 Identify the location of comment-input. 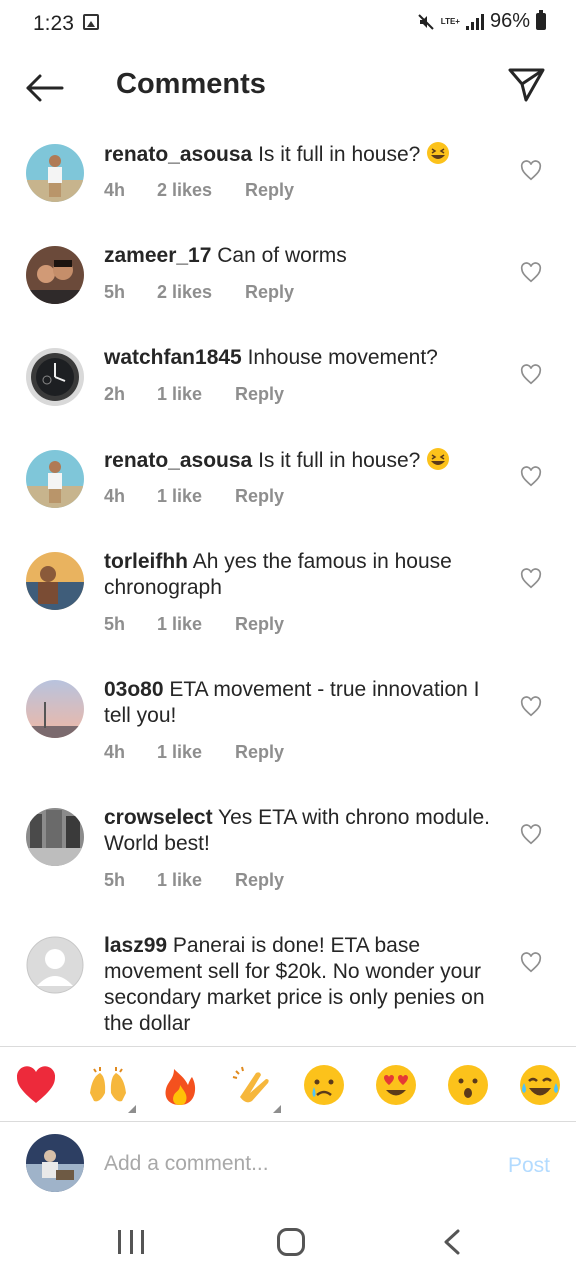
(289, 1164).